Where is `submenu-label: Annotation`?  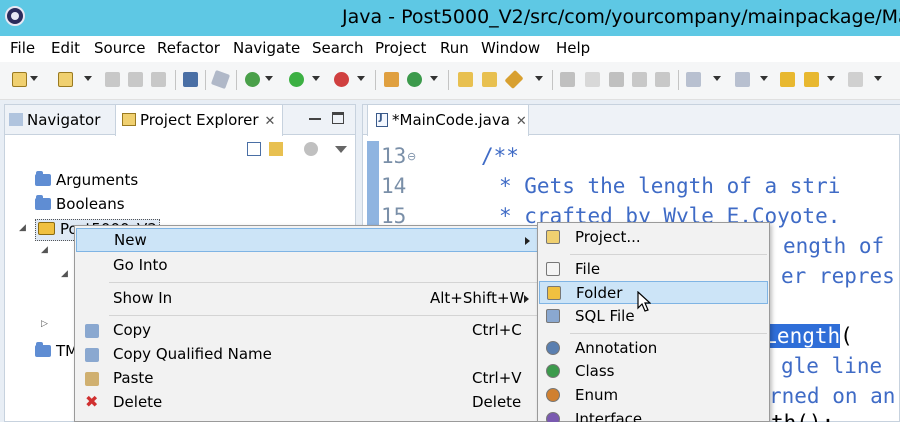
submenu-label: Annotation is located at coordinates (616, 348).